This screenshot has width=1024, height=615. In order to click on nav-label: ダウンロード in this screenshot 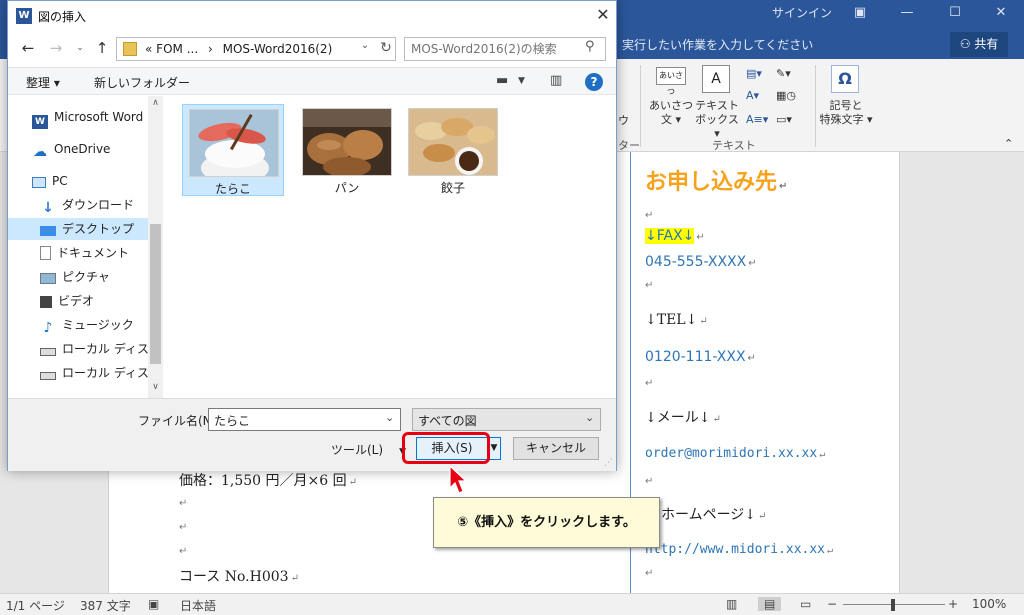, I will do `click(98, 205)`.